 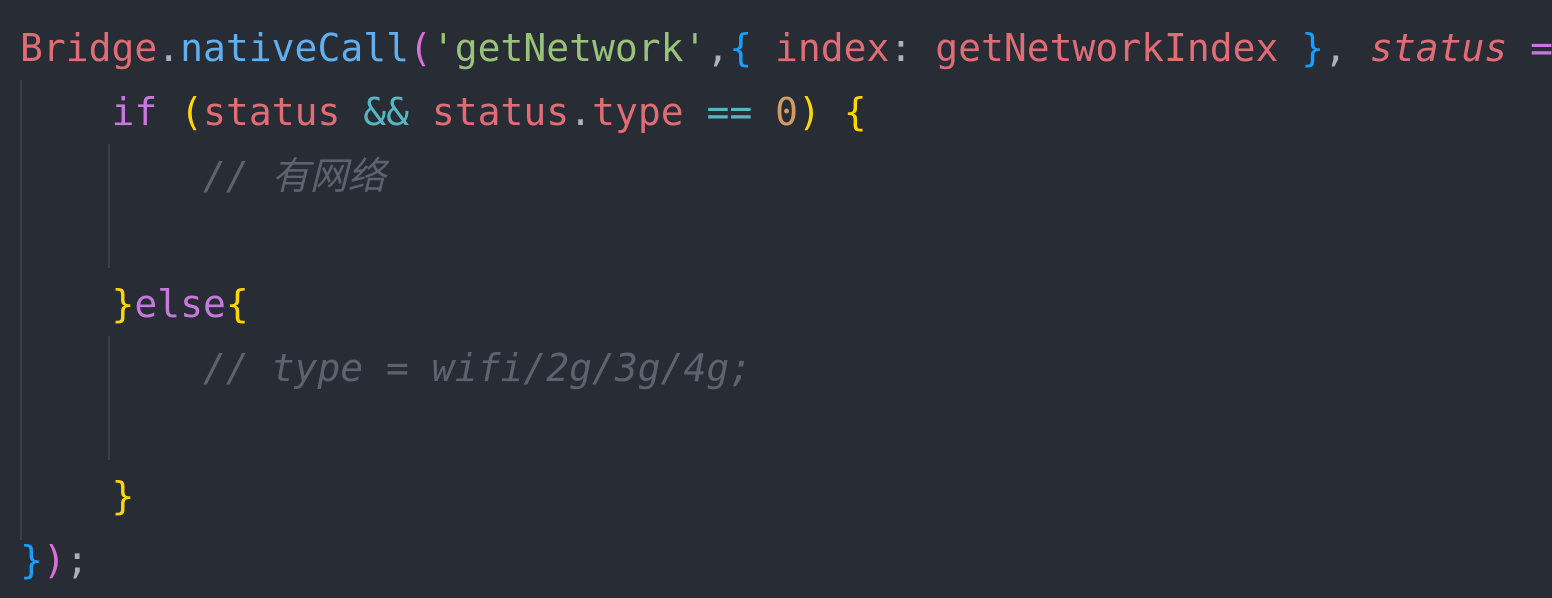 What do you see at coordinates (1107, 48) in the screenshot?
I see `code-token: getNetworkIndex` at bounding box center [1107, 48].